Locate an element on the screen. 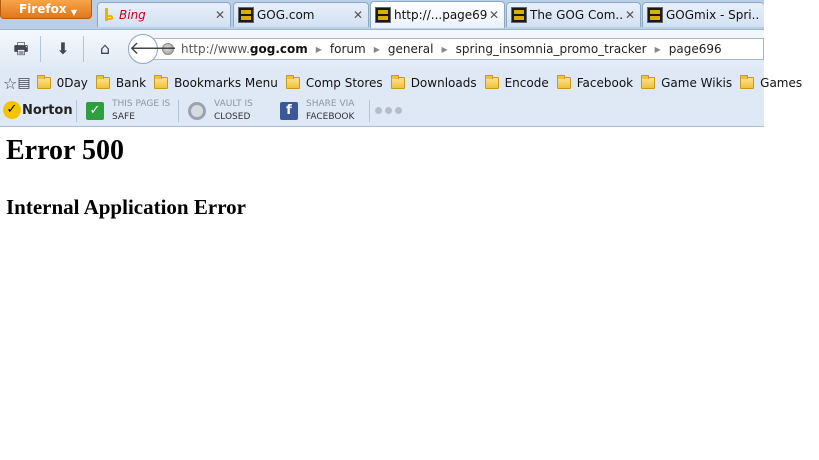  norton-logo: ✓ Norton is located at coordinates (38, 110).